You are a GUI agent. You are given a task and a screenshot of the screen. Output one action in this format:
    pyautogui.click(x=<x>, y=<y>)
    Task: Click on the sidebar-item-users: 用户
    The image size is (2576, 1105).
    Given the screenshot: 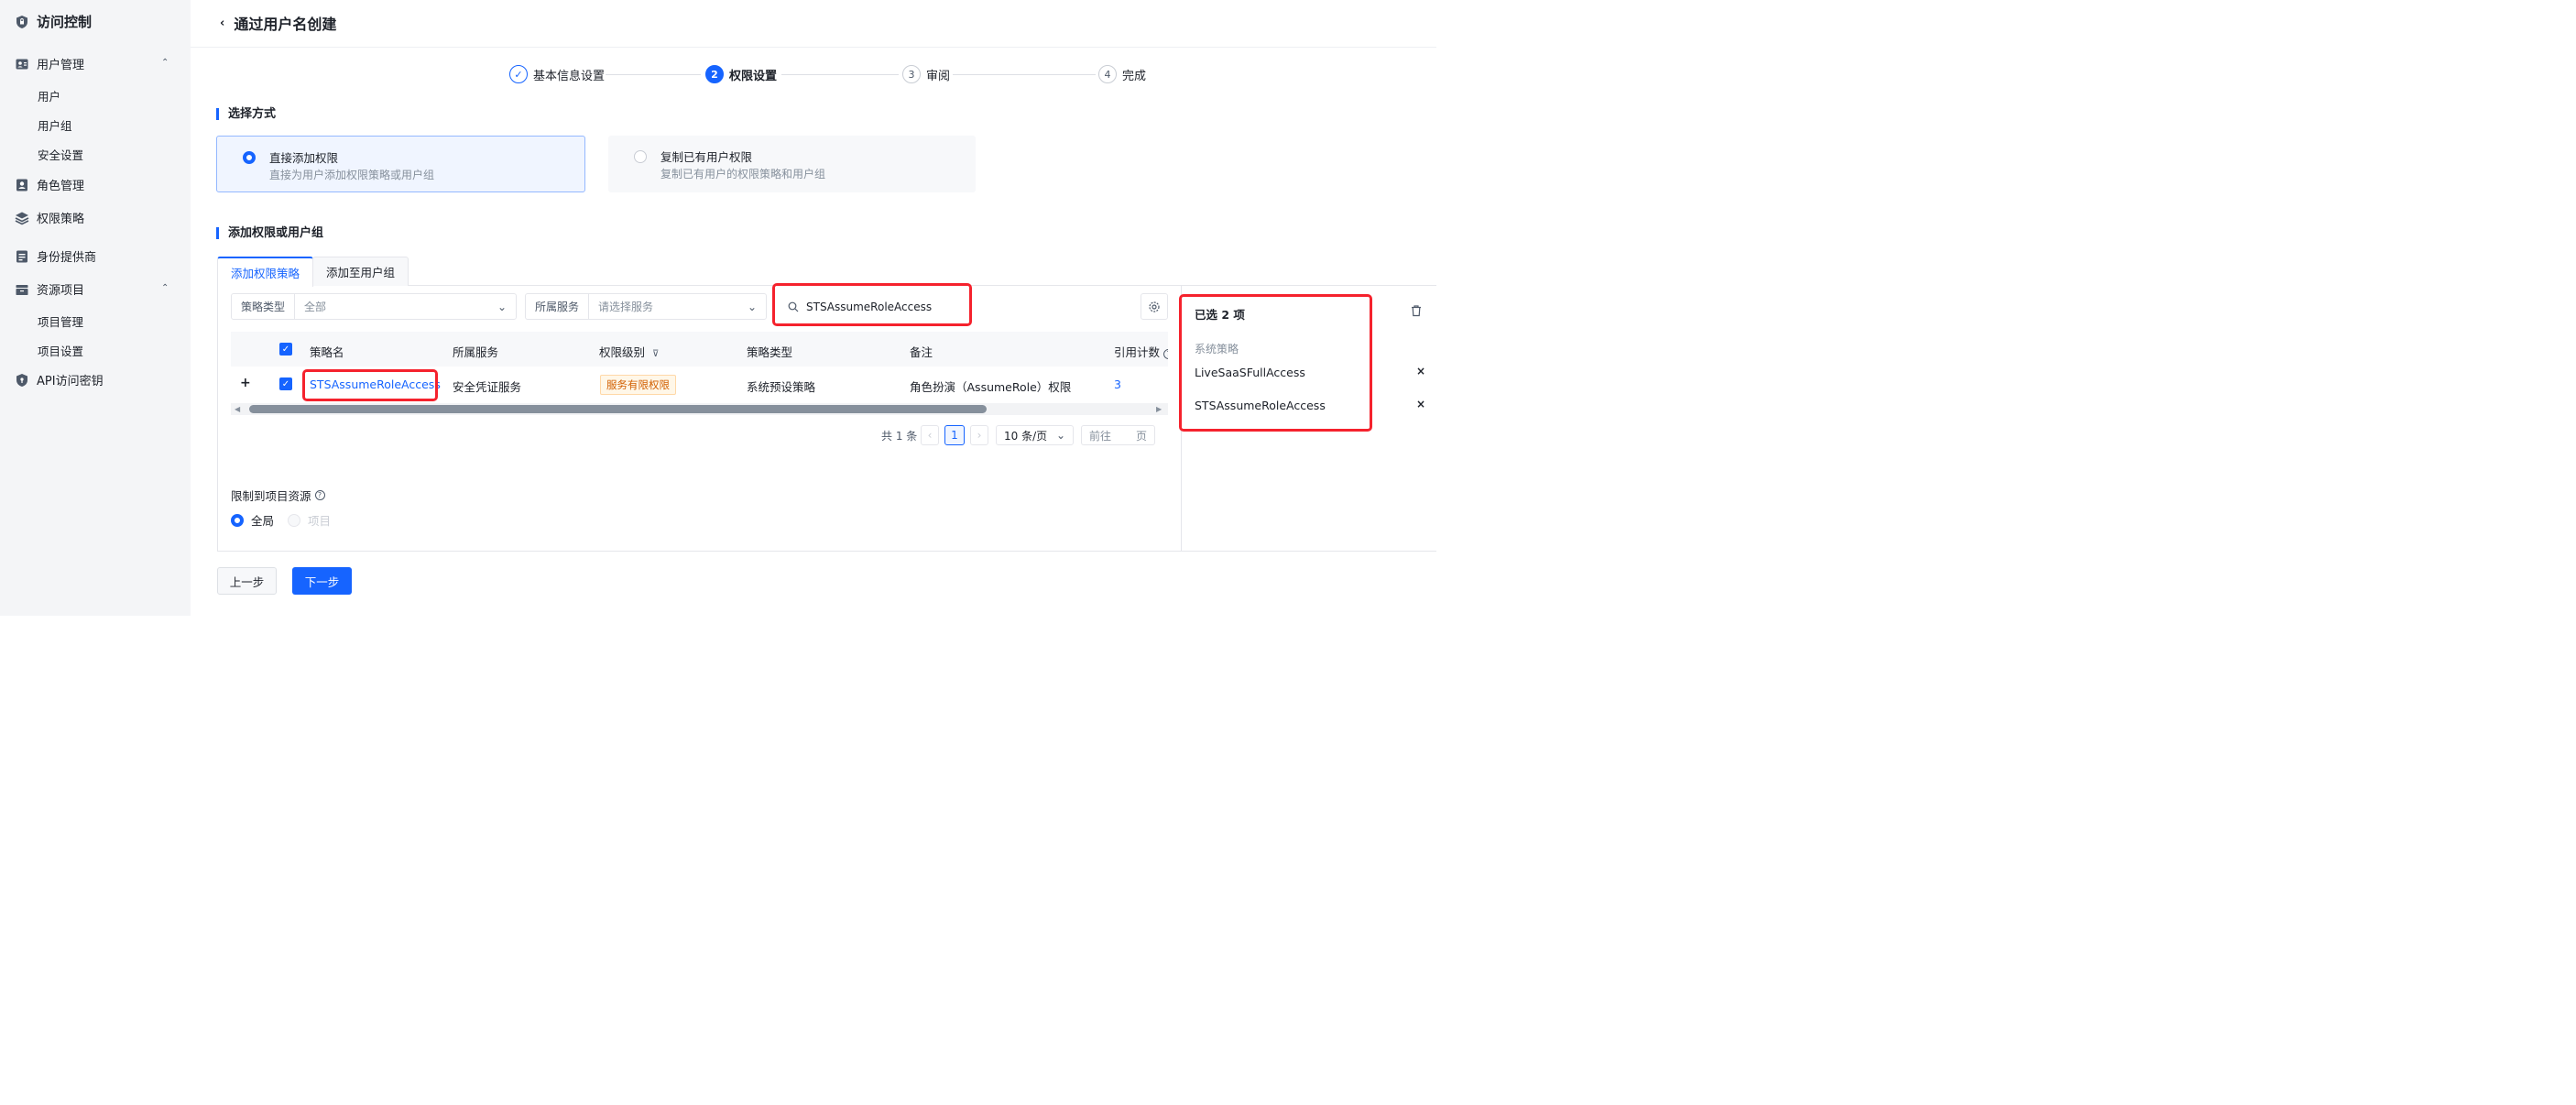 What is the action you would take?
    pyautogui.click(x=49, y=95)
    